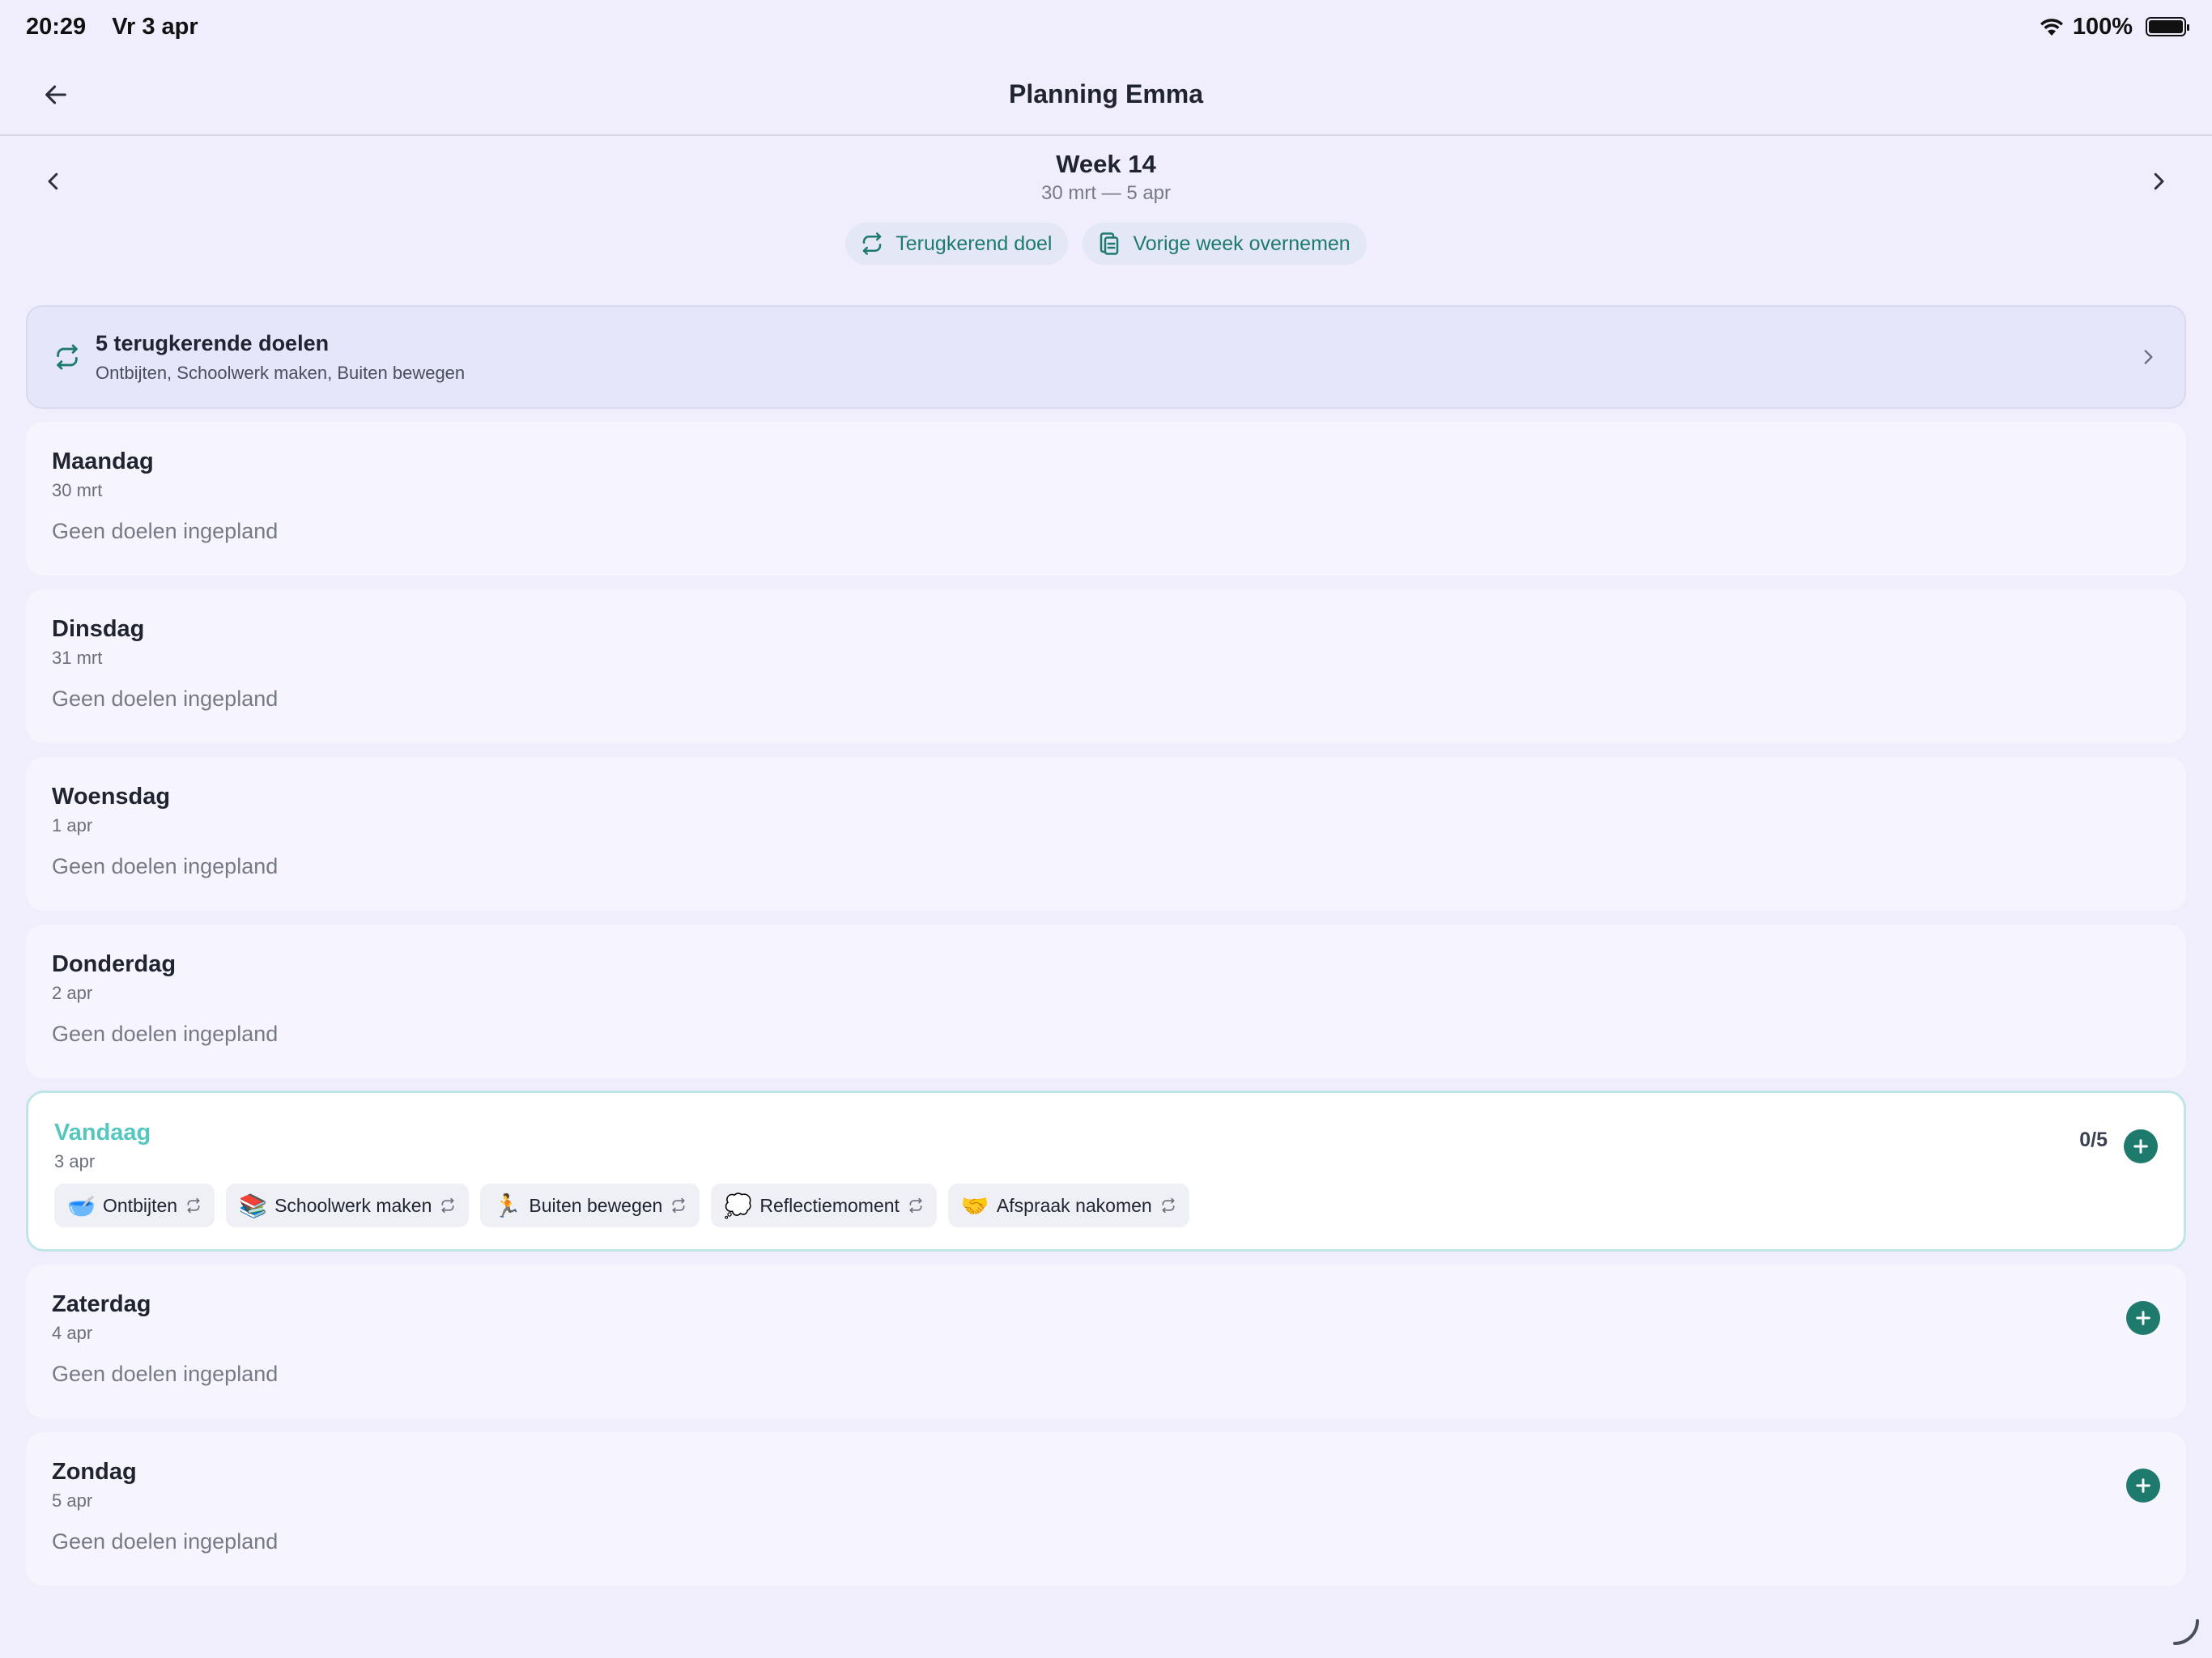  I want to click on goal-chip-label: Buiten bewegen, so click(596, 1205).